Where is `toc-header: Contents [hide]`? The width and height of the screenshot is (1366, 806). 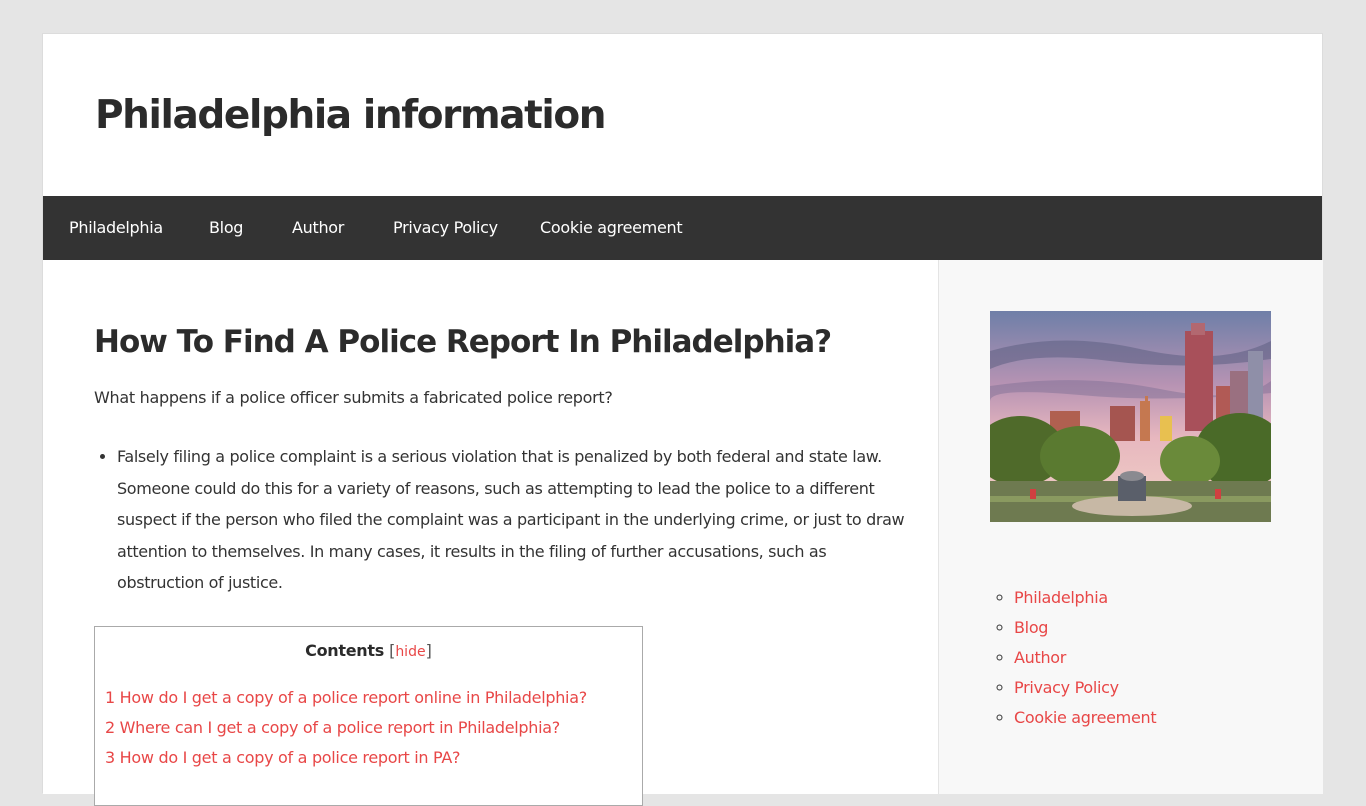 toc-header: Contents [hide] is located at coordinates (368, 651).